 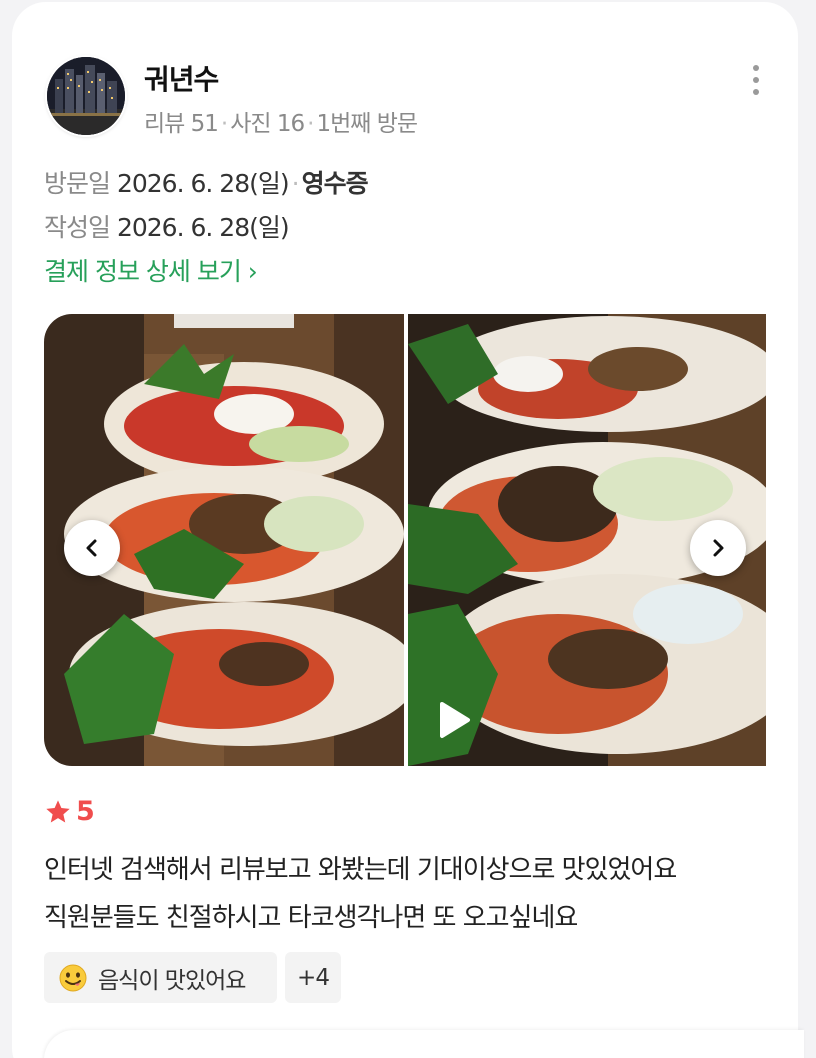 What do you see at coordinates (77, 227) in the screenshot?
I see `written-date-label: 작성일` at bounding box center [77, 227].